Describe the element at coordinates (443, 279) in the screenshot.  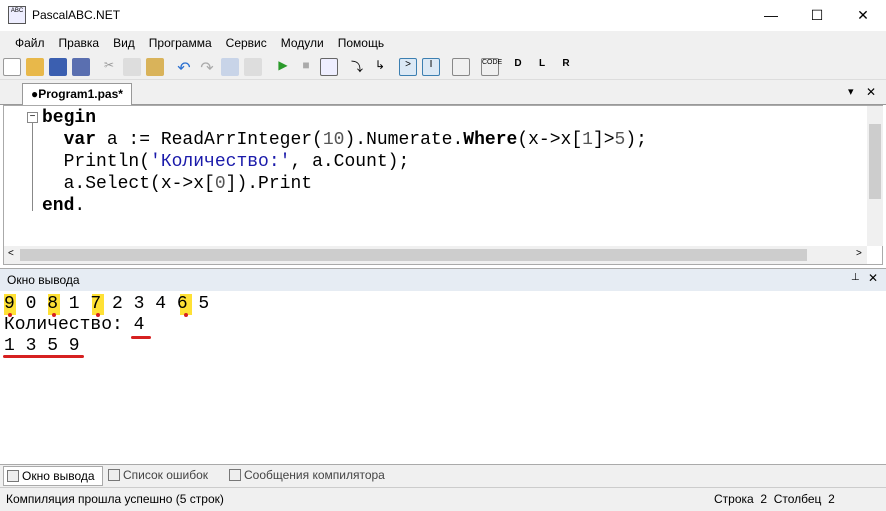
I see `output-panel-header` at that location.